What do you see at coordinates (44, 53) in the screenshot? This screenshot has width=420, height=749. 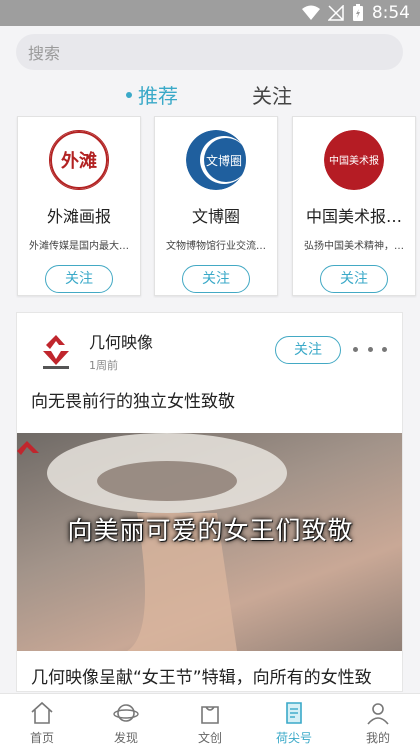 I see `search-placeholder: 搜索` at bounding box center [44, 53].